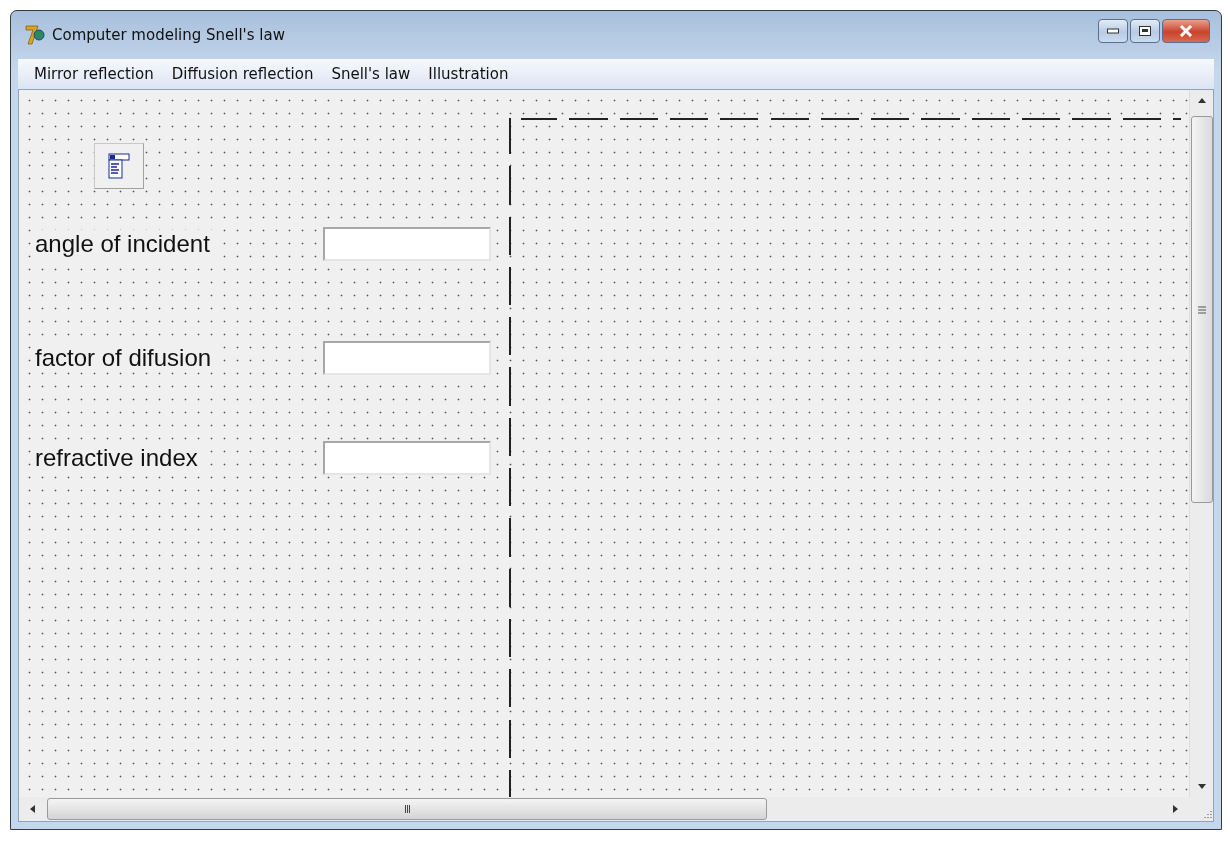  I want to click on minimize-icon, so click(1113, 31).